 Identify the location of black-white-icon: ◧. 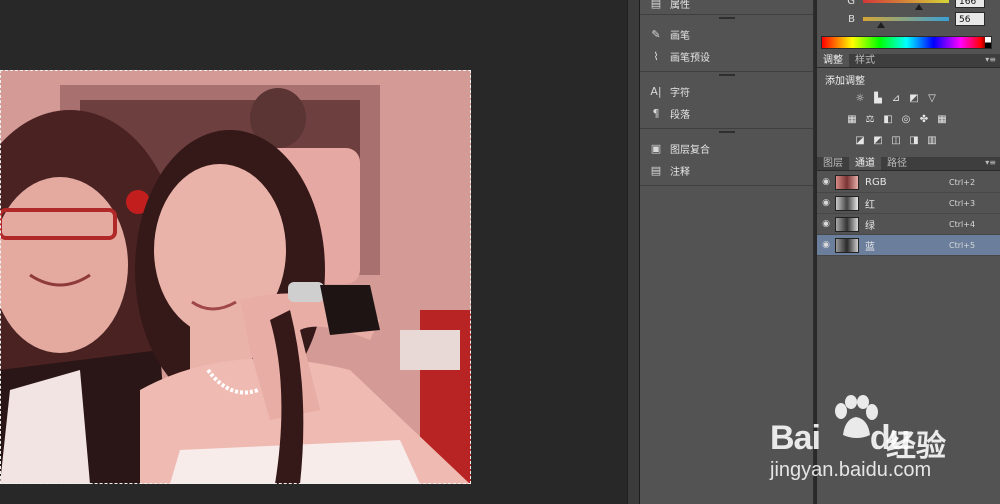
(888, 119).